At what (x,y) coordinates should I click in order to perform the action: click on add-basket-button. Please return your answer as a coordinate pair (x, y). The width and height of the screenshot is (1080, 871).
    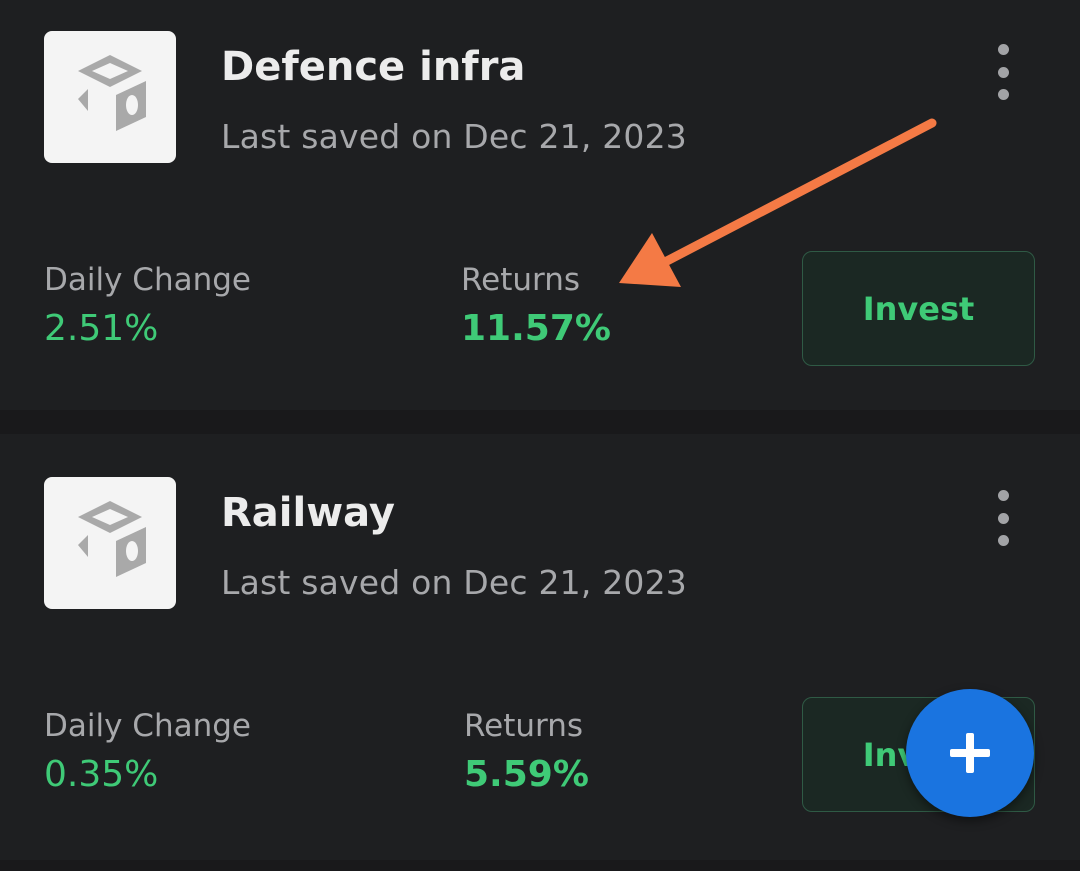
    Looking at the image, I should click on (970, 753).